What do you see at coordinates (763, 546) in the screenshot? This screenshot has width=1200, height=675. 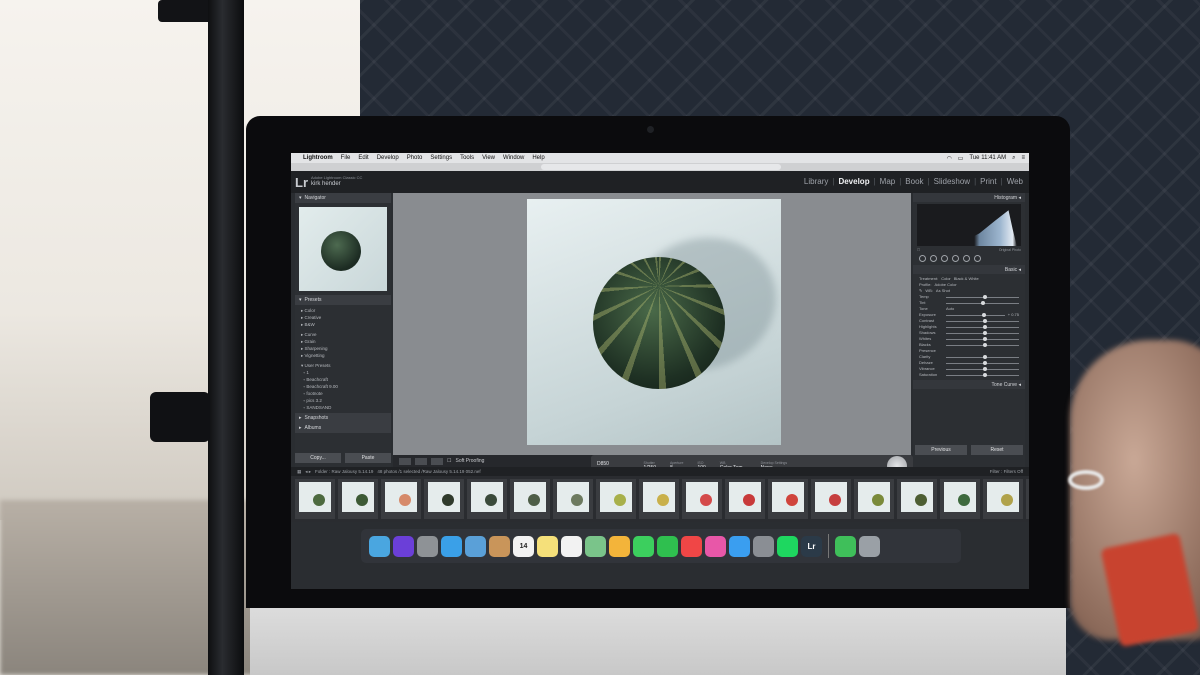 I see `system-preferences-icon` at bounding box center [763, 546].